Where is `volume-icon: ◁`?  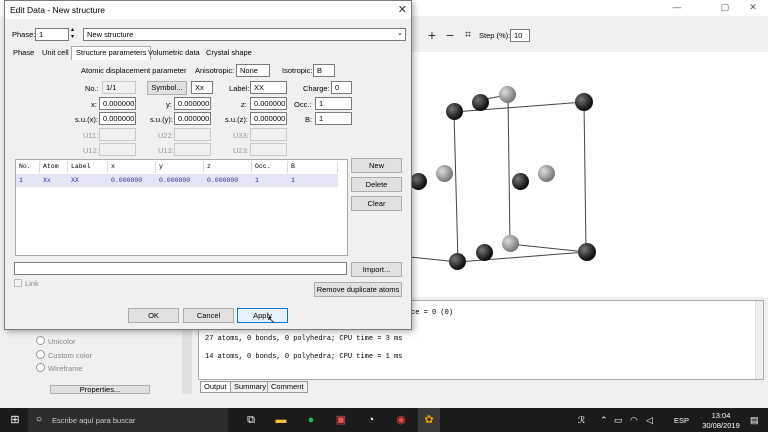 volume-icon: ◁ is located at coordinates (649, 420).